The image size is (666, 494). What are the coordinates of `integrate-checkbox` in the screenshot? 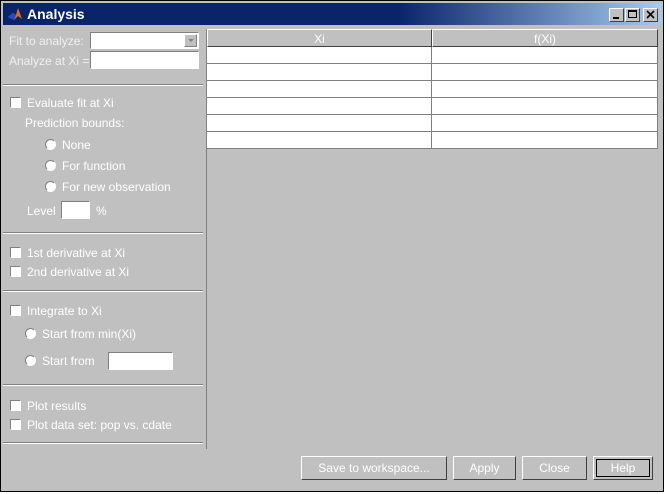 It's located at (15, 310).